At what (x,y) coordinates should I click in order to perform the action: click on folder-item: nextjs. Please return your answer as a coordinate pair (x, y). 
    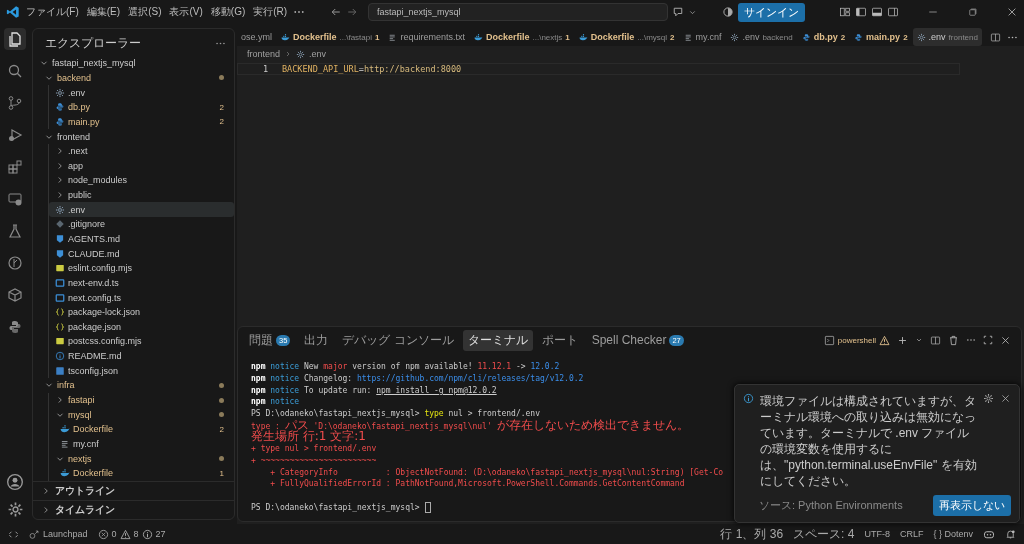
    Looking at the image, I should click on (141, 458).